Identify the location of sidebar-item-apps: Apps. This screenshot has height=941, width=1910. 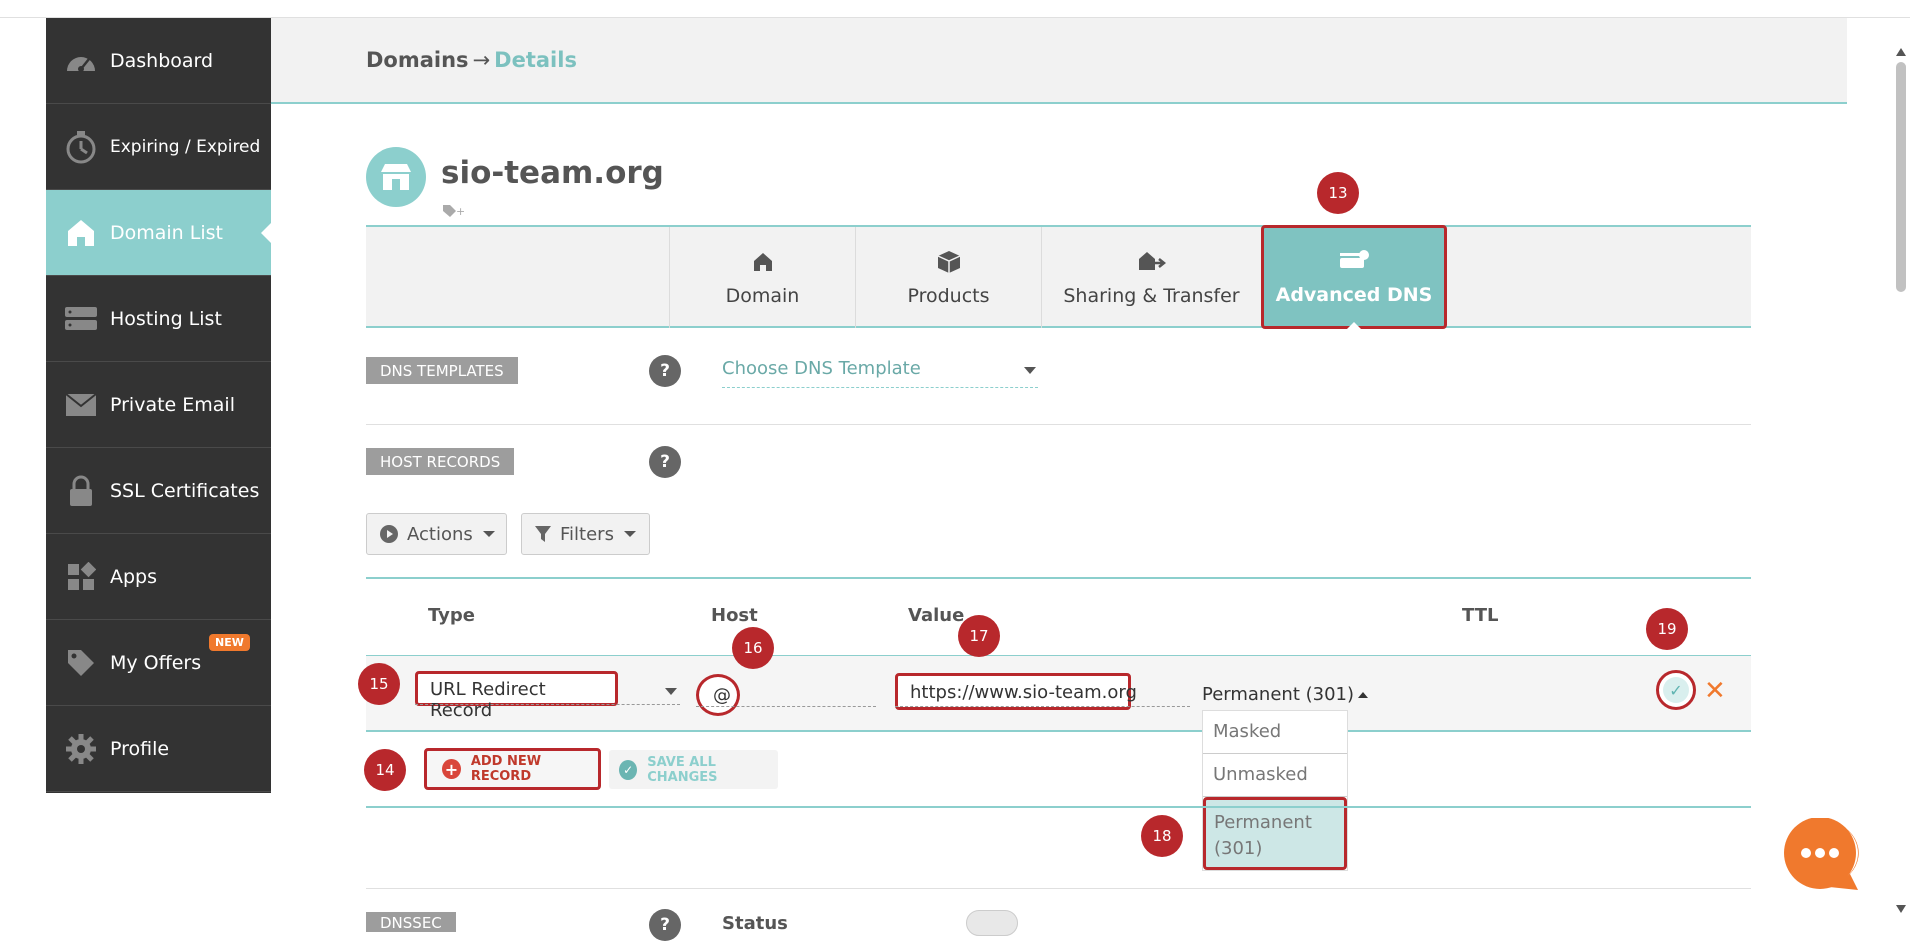
(158, 577).